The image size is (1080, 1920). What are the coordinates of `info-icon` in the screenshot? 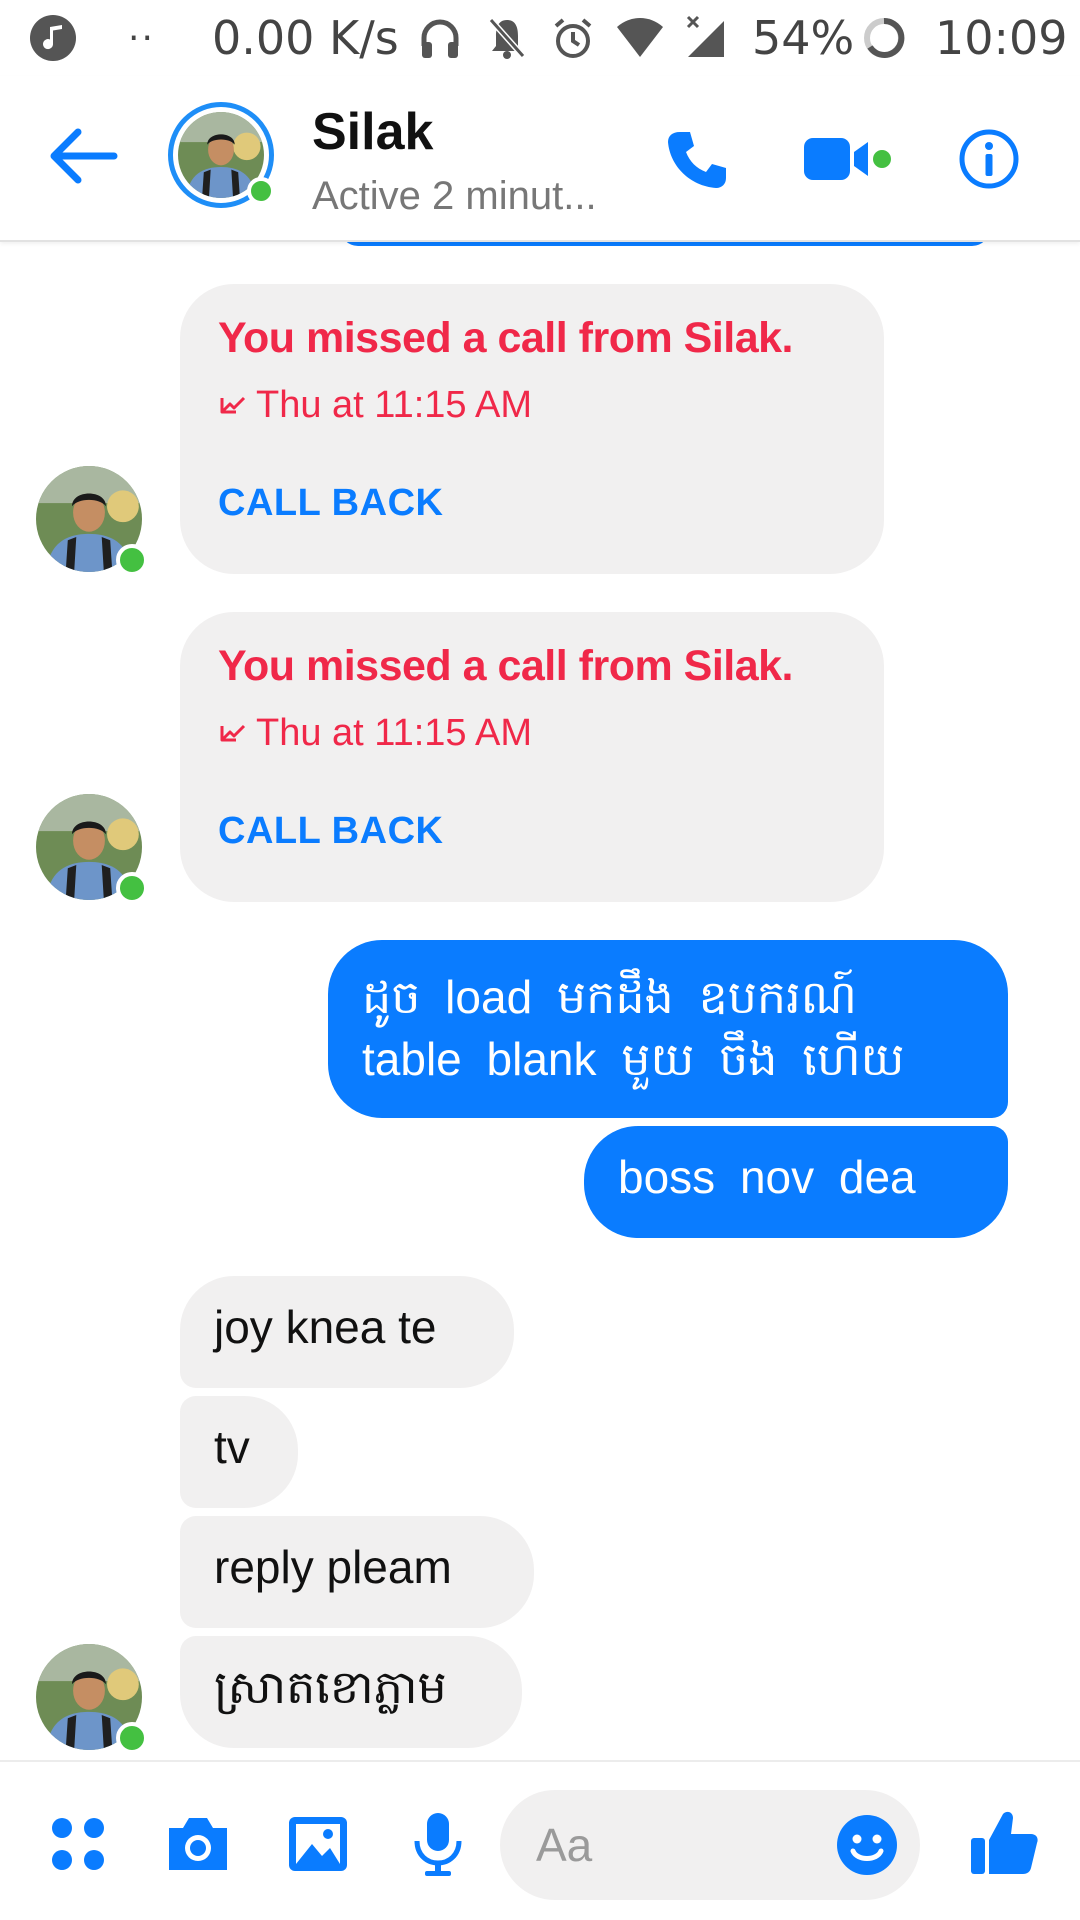 It's located at (989, 159).